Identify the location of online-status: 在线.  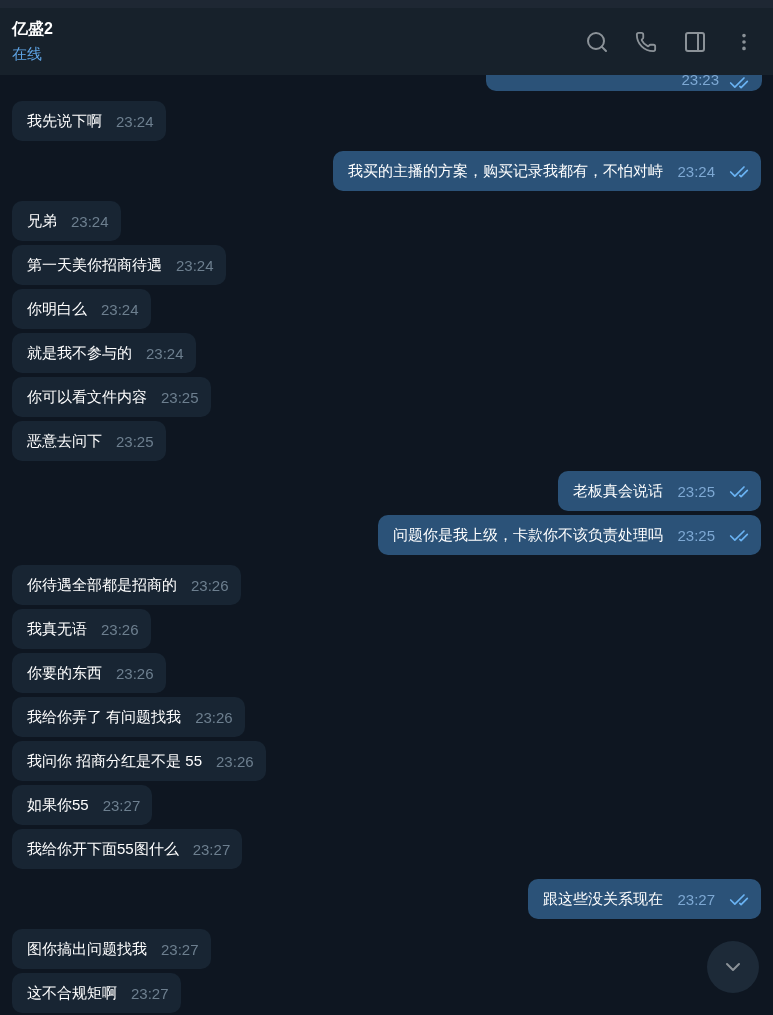
(27, 53).